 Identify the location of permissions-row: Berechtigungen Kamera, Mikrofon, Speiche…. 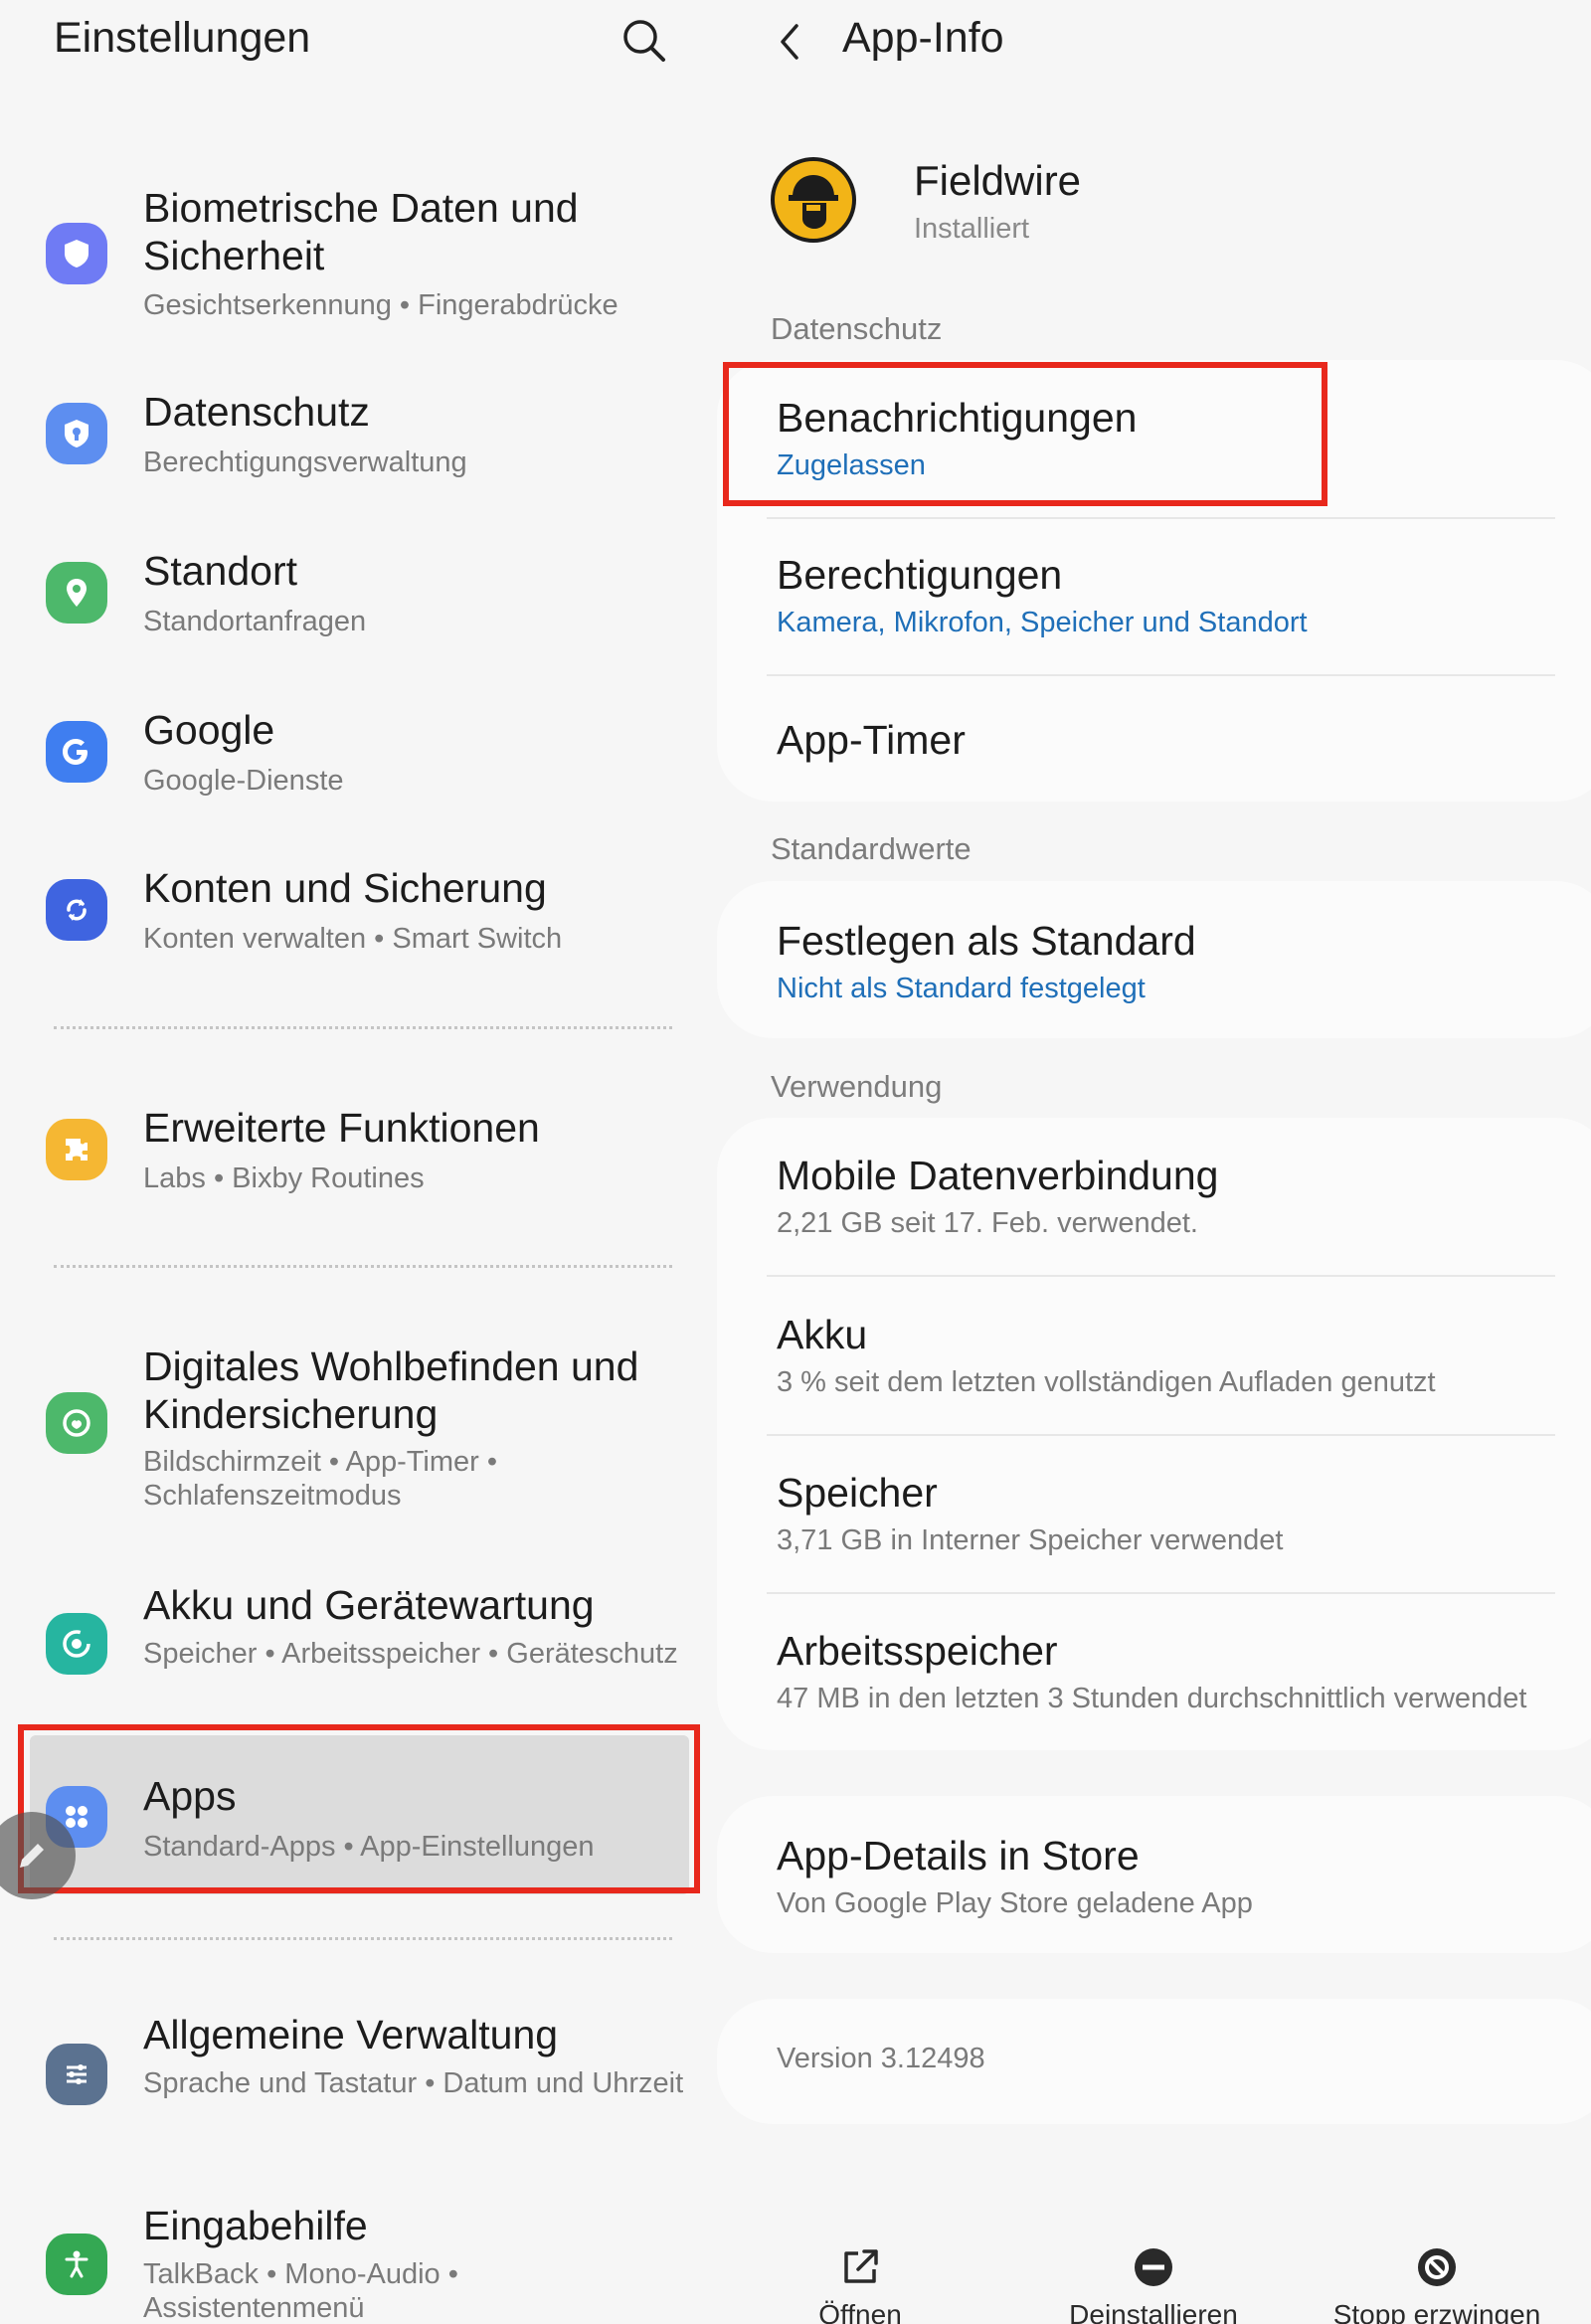
(1184, 595).